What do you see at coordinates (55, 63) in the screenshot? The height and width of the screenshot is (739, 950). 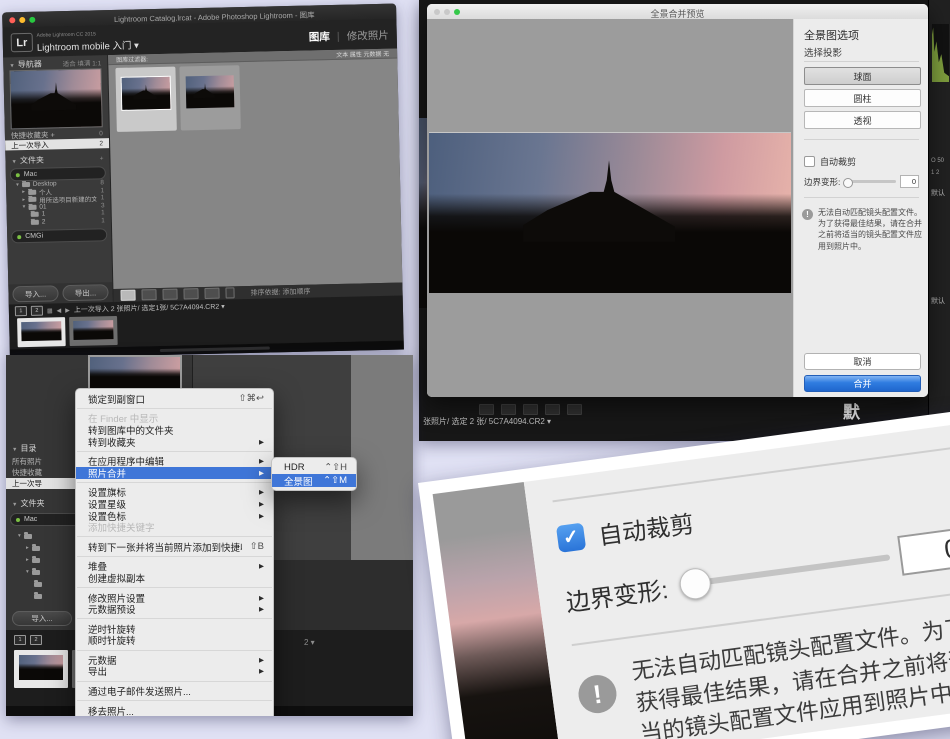 I see `navigator-header: ▼ 导航器 适合 填满 1:1` at bounding box center [55, 63].